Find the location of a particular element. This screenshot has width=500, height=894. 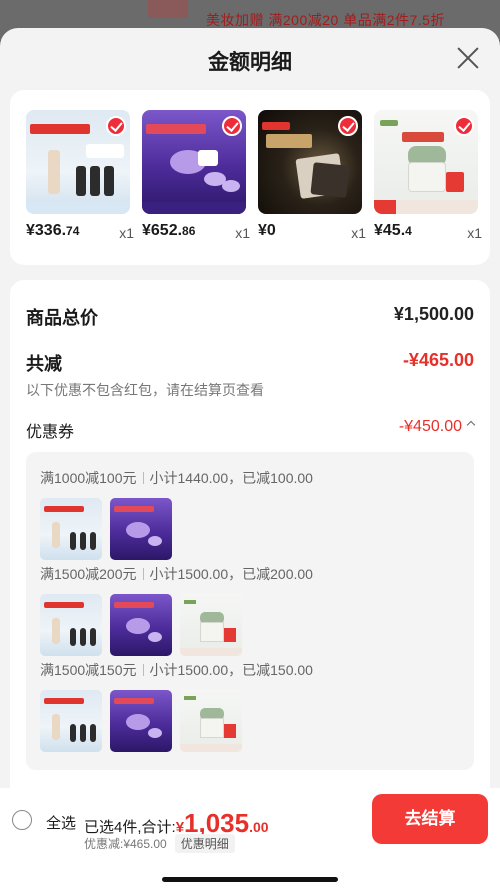

coupon-label: 优惠券 is located at coordinates (50, 432).